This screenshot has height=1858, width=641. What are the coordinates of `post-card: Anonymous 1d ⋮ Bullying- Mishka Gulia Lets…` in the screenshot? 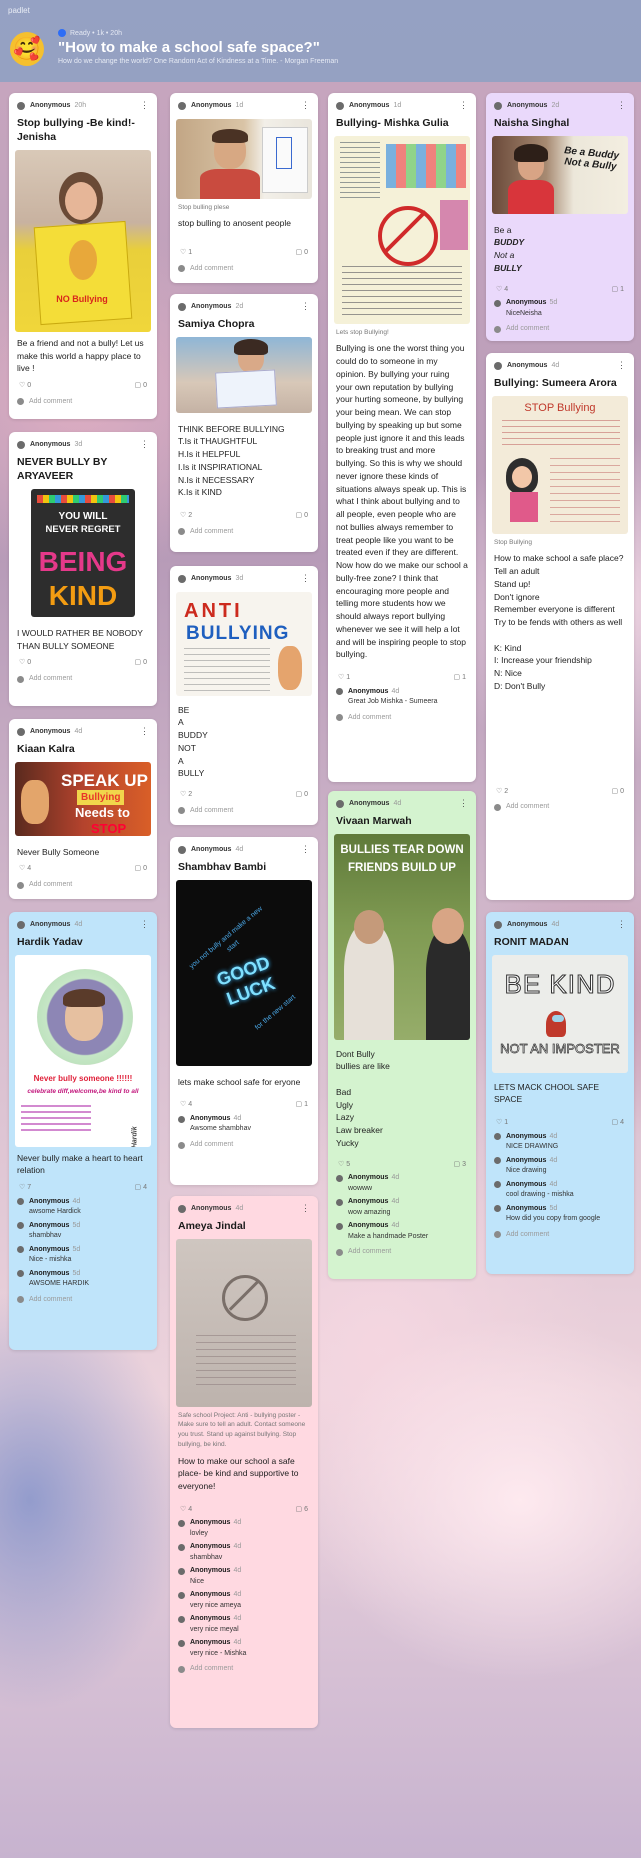 It's located at (402, 437).